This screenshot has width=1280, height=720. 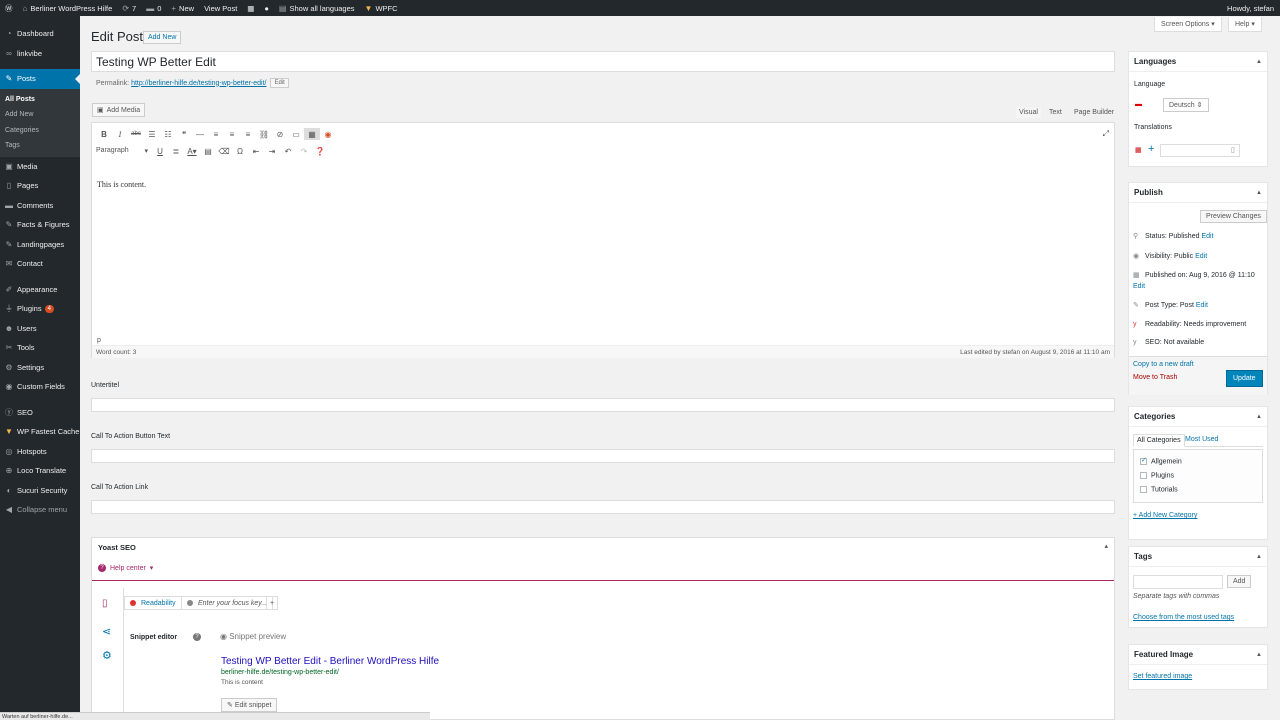 What do you see at coordinates (1159, 440) in the screenshot?
I see `tab-all-categories: All Categories` at bounding box center [1159, 440].